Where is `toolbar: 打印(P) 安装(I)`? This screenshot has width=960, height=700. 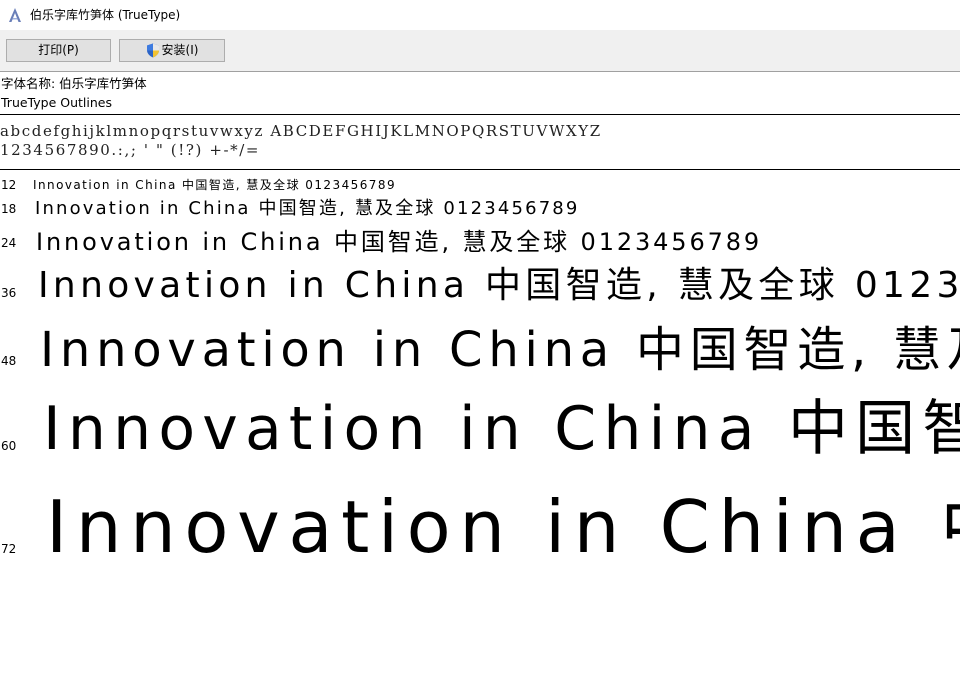 toolbar: 打印(P) 安装(I) is located at coordinates (480, 51).